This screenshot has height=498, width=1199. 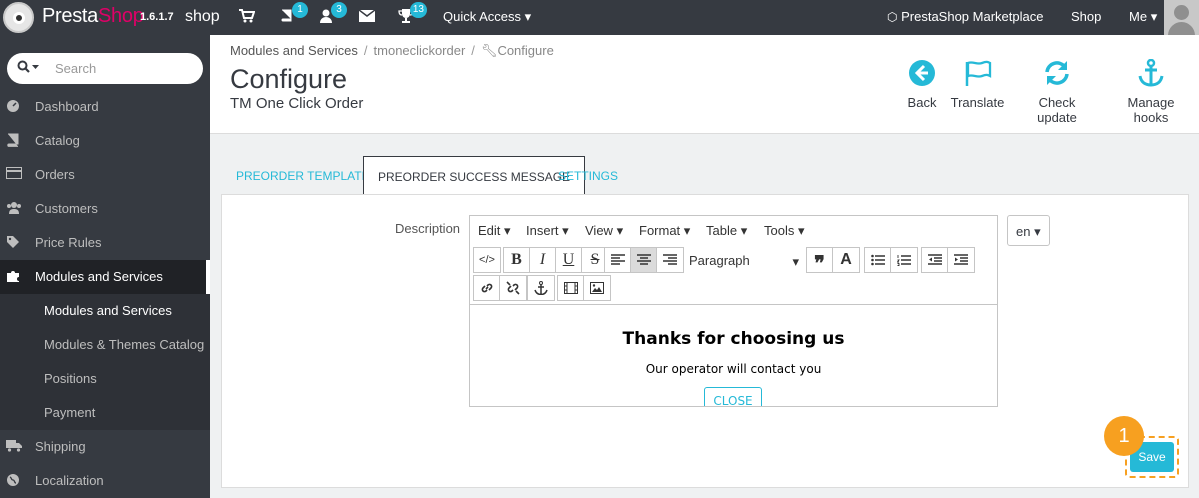 I want to click on format-select-value: Paragraph, so click(x=719, y=260).